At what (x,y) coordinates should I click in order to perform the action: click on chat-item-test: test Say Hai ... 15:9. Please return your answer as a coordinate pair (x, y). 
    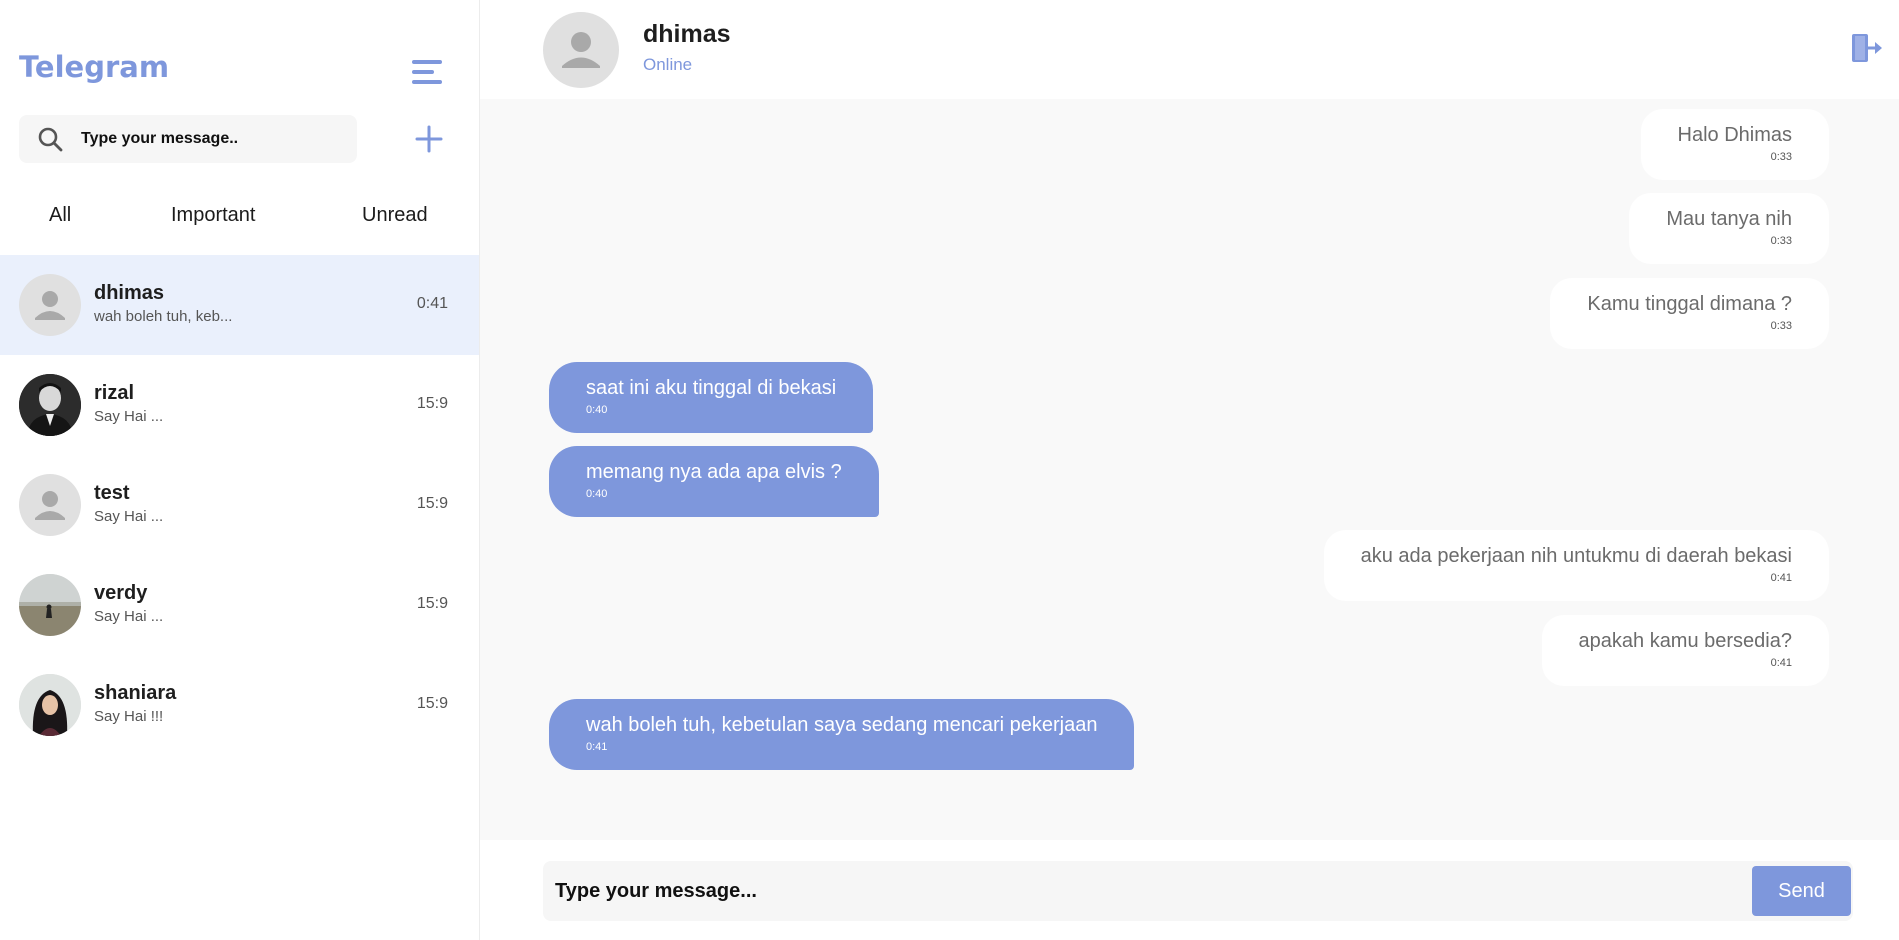
    Looking at the image, I should click on (239, 505).